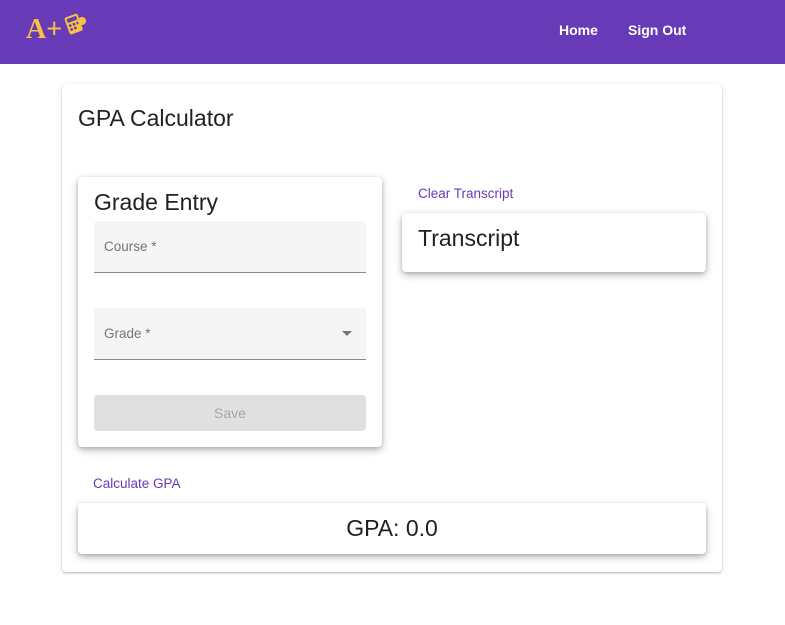 The height and width of the screenshot is (625, 785). What do you see at coordinates (392, 32) in the screenshot?
I see `app-bar: A+ Home Sign Out` at bounding box center [392, 32].